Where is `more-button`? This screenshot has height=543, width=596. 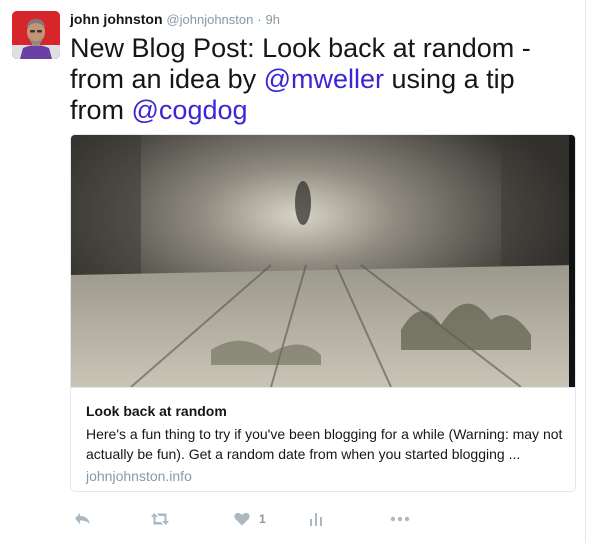 more-button is located at coordinates (400, 519).